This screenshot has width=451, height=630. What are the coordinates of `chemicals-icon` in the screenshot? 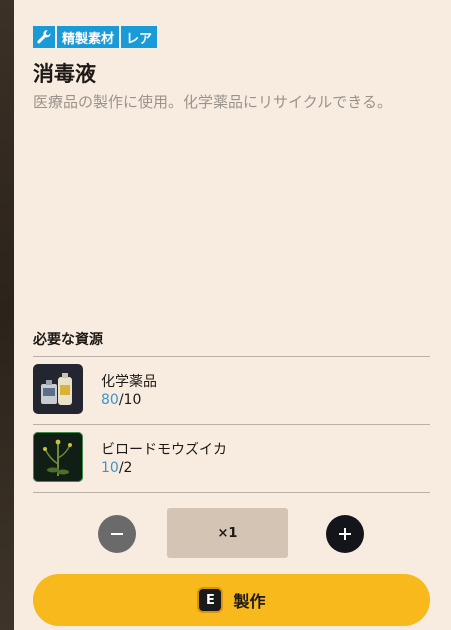 It's located at (58, 389).